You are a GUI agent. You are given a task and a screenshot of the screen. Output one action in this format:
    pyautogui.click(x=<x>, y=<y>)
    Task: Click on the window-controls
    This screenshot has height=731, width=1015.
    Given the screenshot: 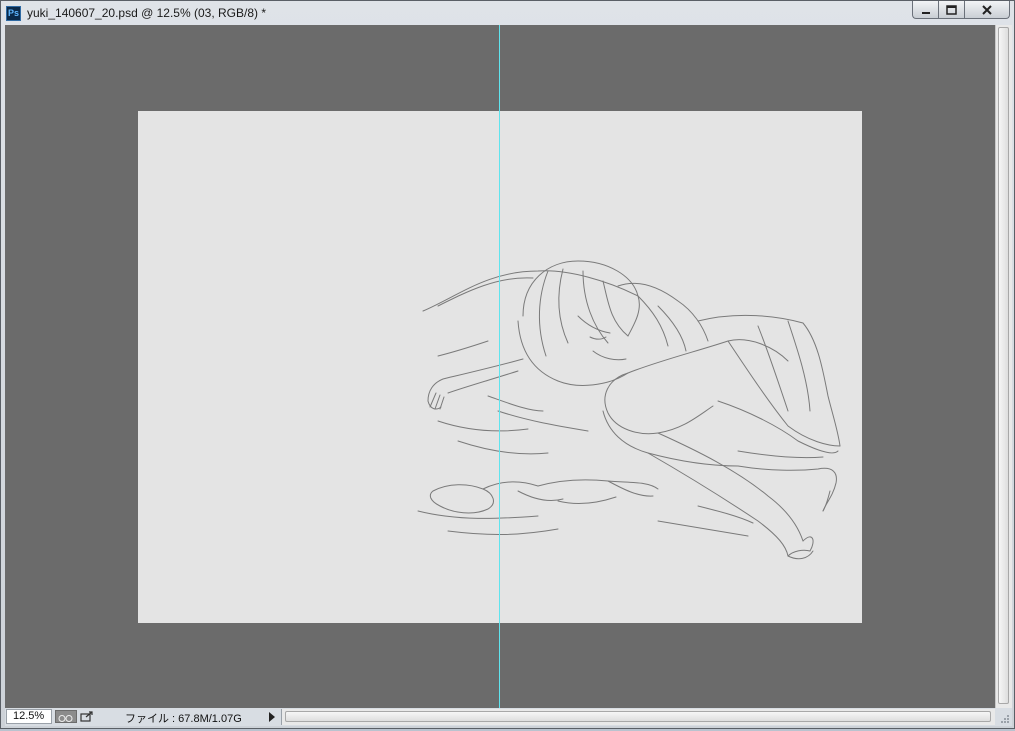 What is the action you would take?
    pyautogui.click(x=961, y=10)
    